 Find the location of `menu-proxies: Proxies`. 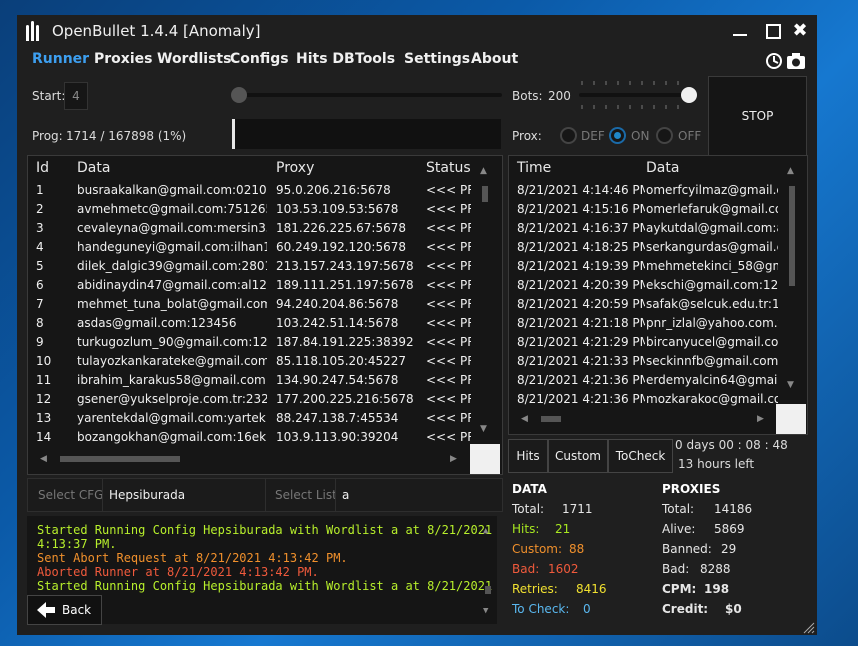

menu-proxies: Proxies is located at coordinates (123, 59).